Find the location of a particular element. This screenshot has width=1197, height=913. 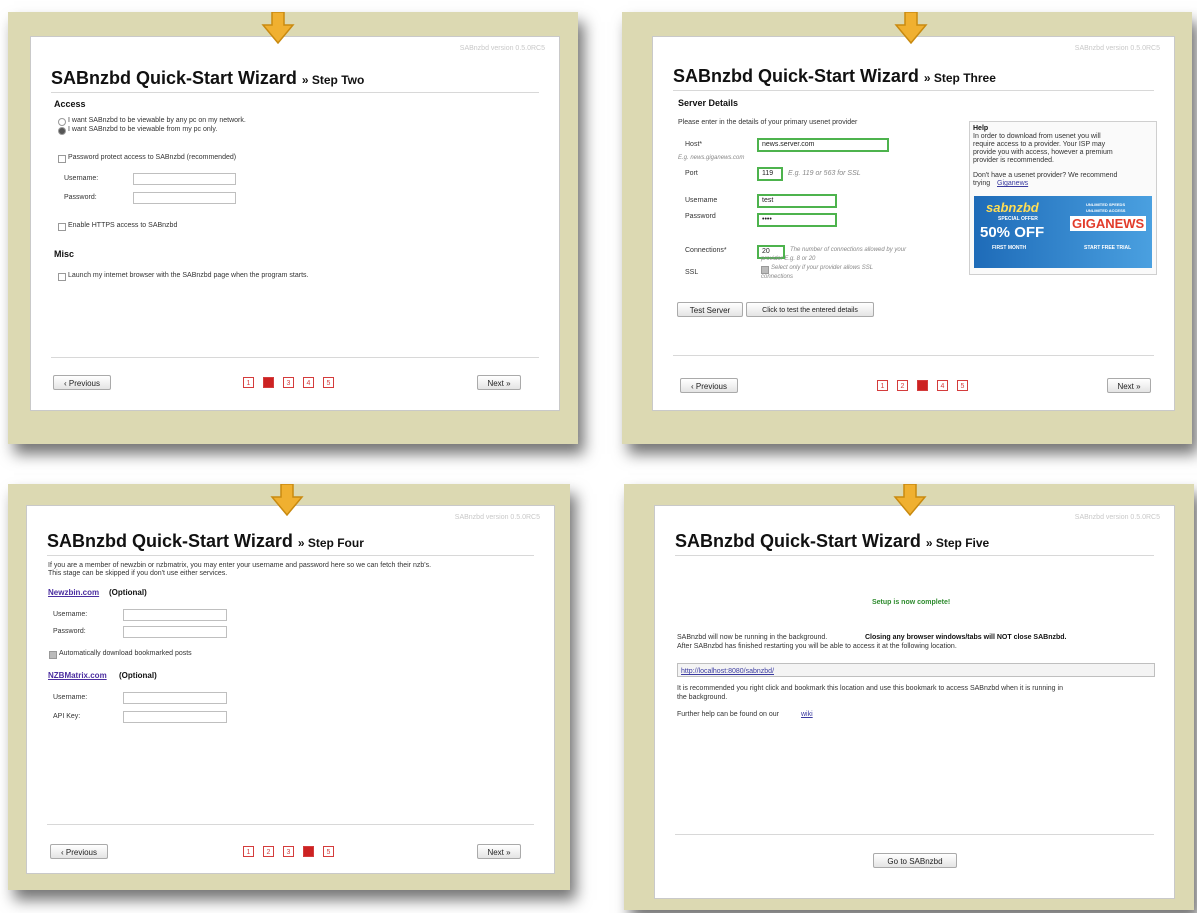

setup-complete-text: Setup is now complete! is located at coordinates (911, 602).